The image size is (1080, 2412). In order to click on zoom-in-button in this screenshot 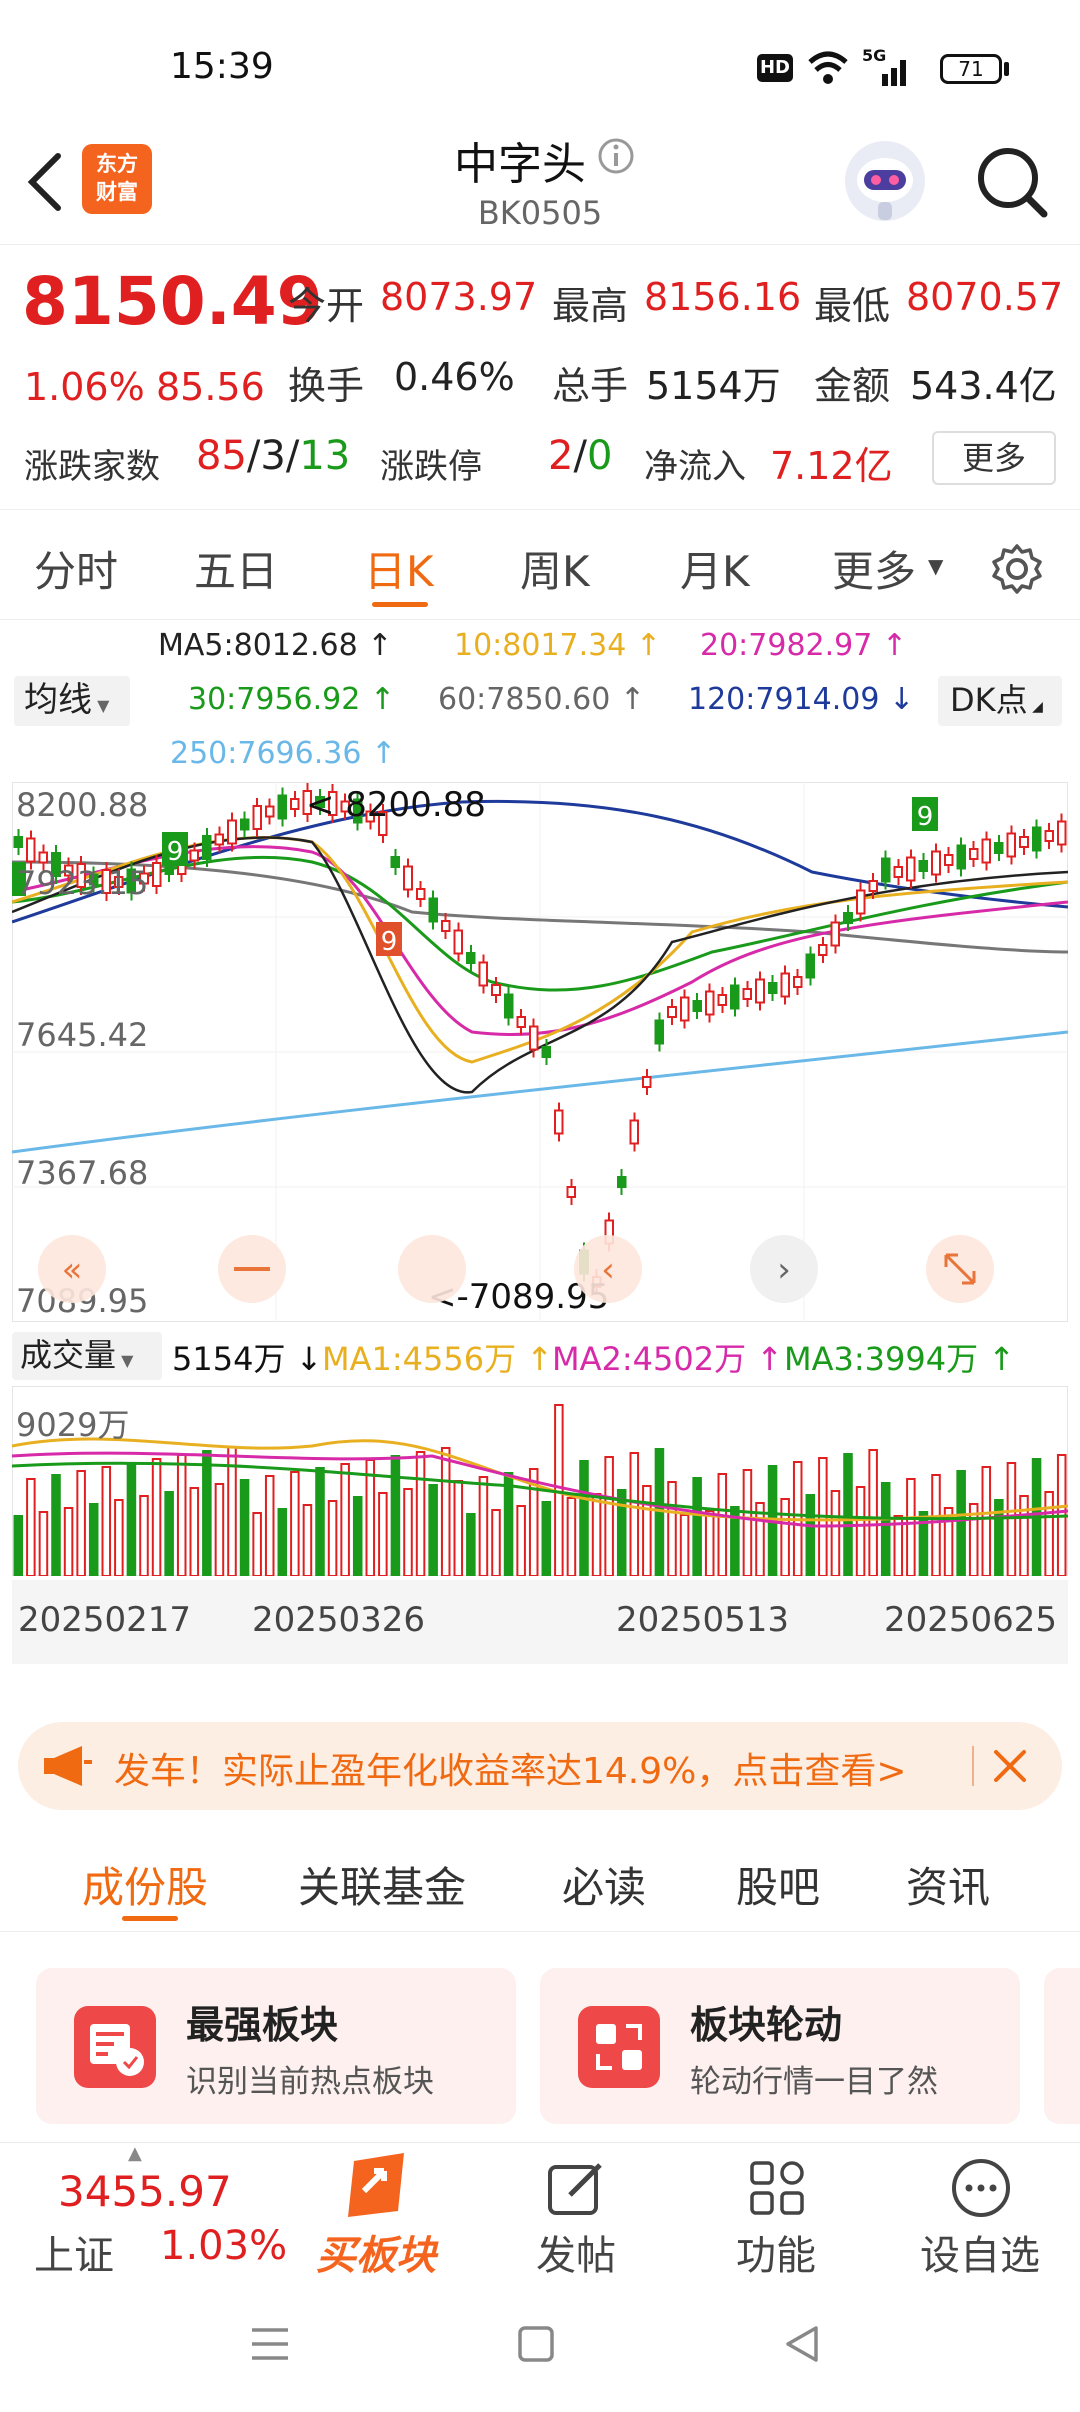, I will do `click(432, 1269)`.